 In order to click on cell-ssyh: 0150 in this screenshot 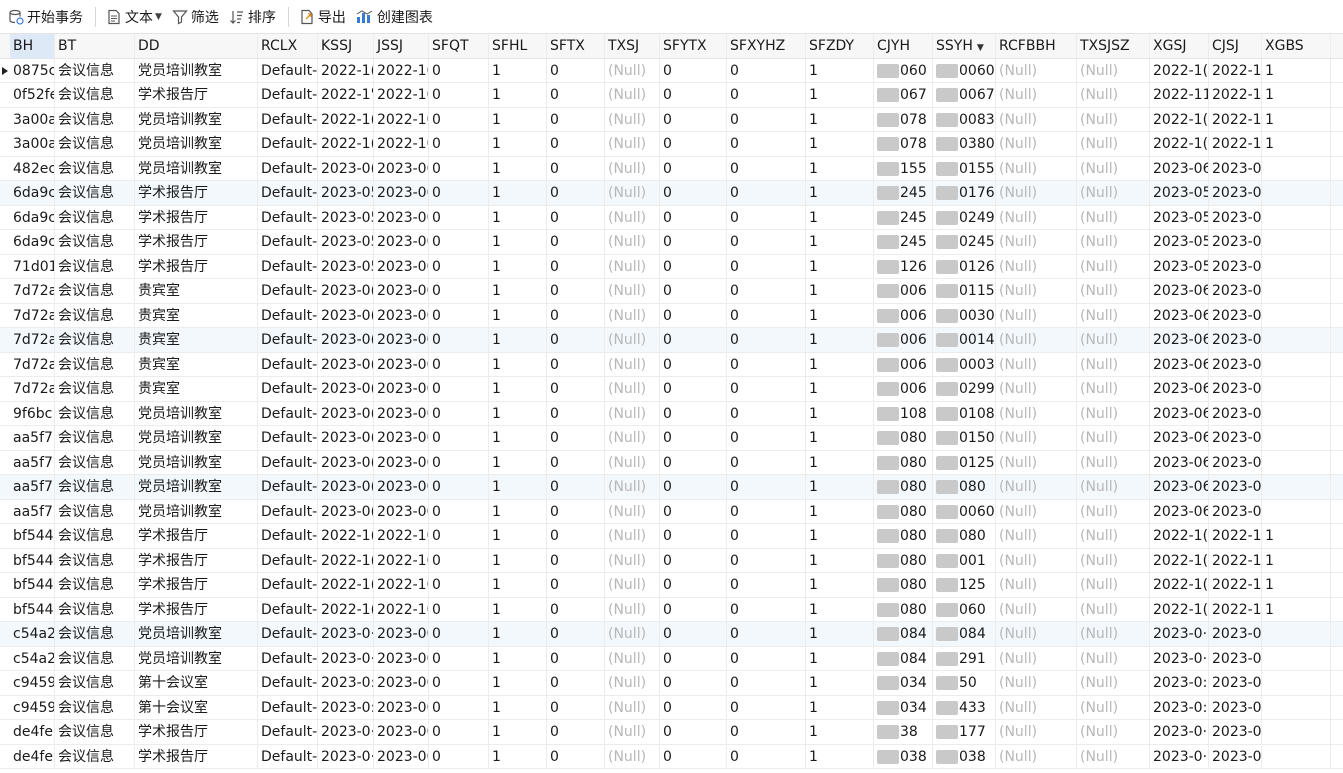, I will do `click(964, 438)`.